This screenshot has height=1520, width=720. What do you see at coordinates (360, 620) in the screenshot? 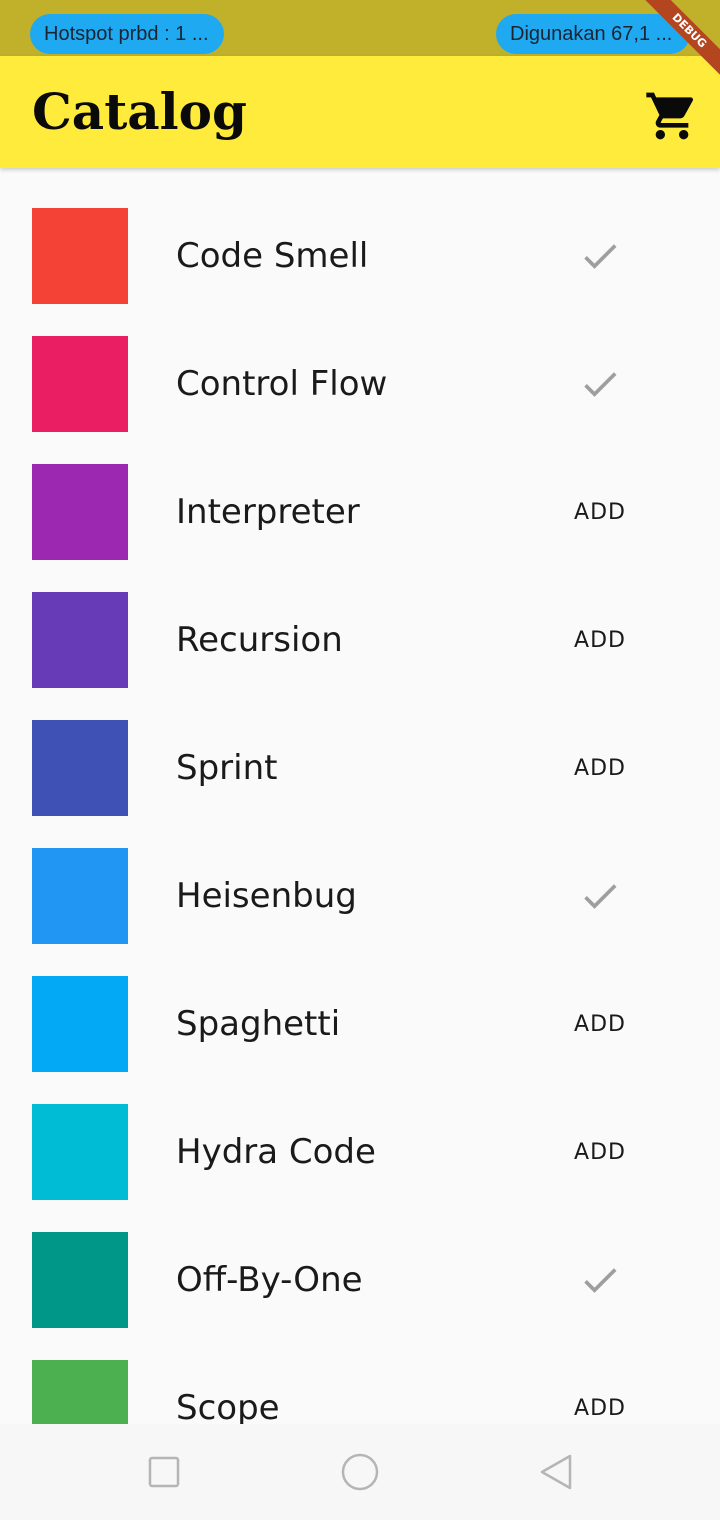
I see `catalog-item: Recursion ADD` at bounding box center [360, 620].